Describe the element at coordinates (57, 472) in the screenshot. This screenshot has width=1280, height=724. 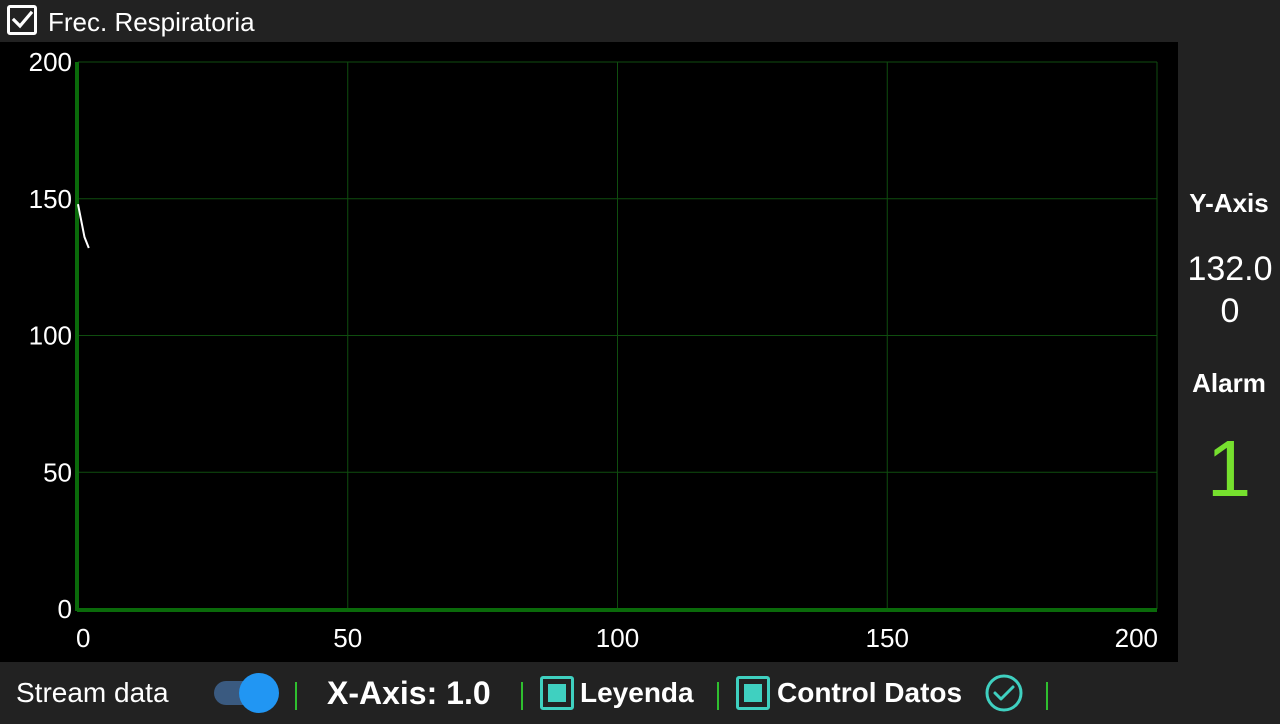
I see `y-tick-label: 50` at that location.